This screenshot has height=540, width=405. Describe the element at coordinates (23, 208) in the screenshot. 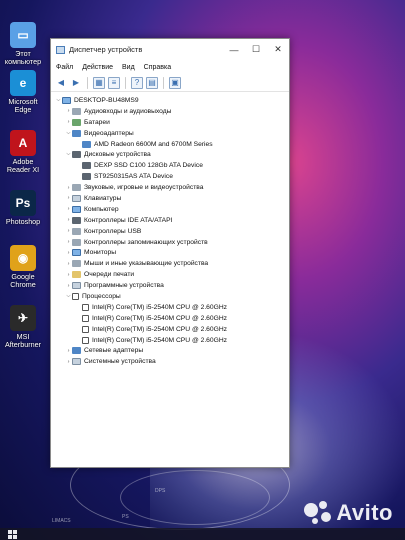

I see `desktop-shortcut: Ps Photoshop` at that location.